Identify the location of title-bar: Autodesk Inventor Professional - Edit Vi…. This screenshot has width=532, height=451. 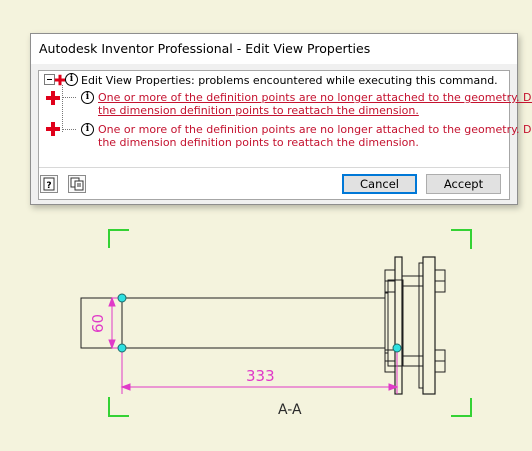
(274, 49).